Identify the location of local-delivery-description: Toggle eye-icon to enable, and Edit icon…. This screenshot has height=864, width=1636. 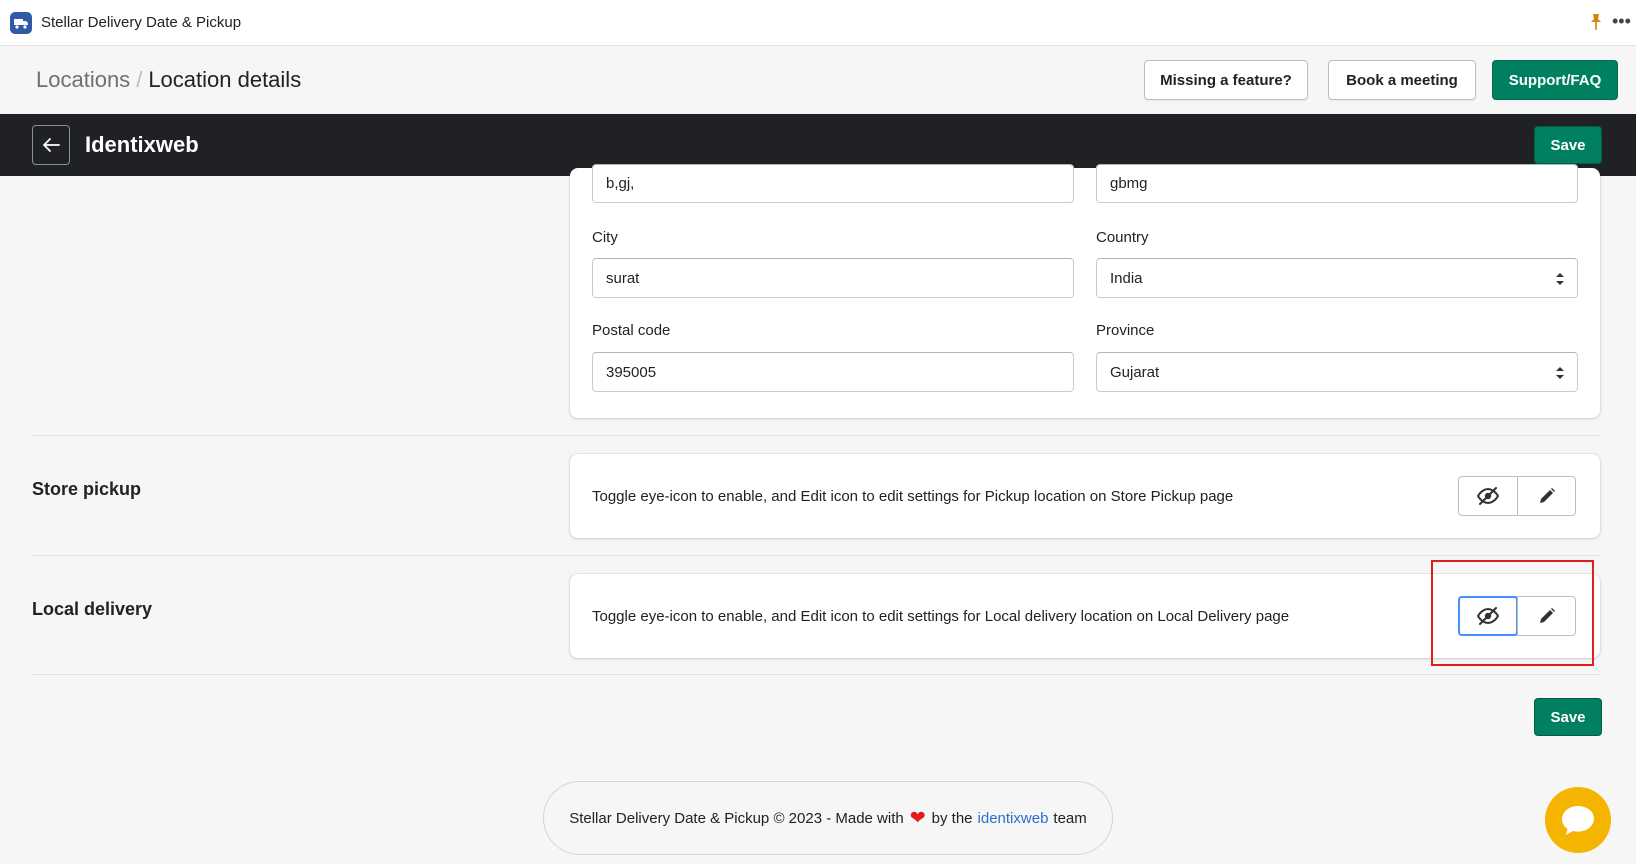
(941, 616).